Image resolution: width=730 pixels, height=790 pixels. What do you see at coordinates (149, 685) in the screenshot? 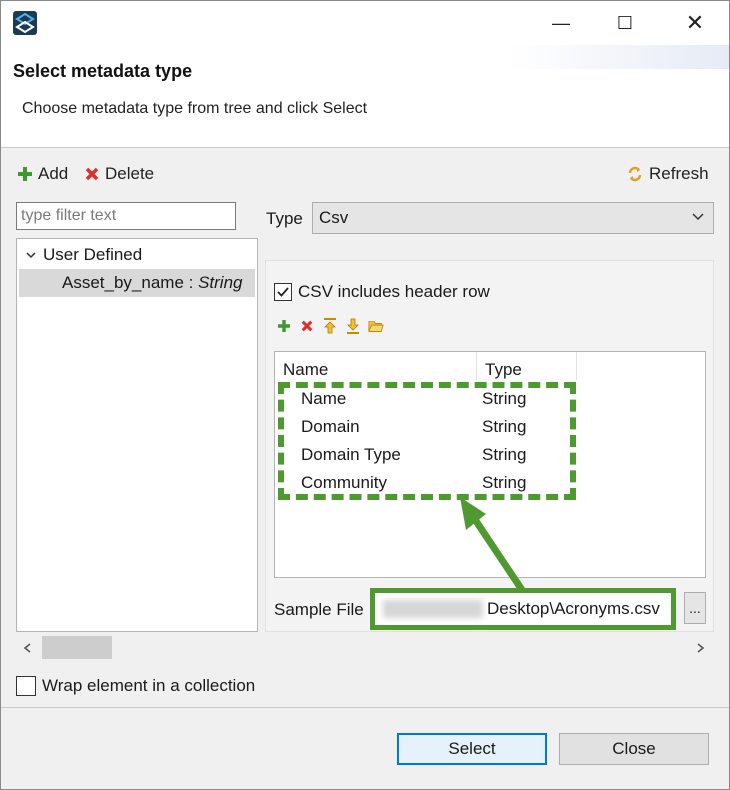
I see `wrap-collection-label: Wrap element in a collection` at bounding box center [149, 685].